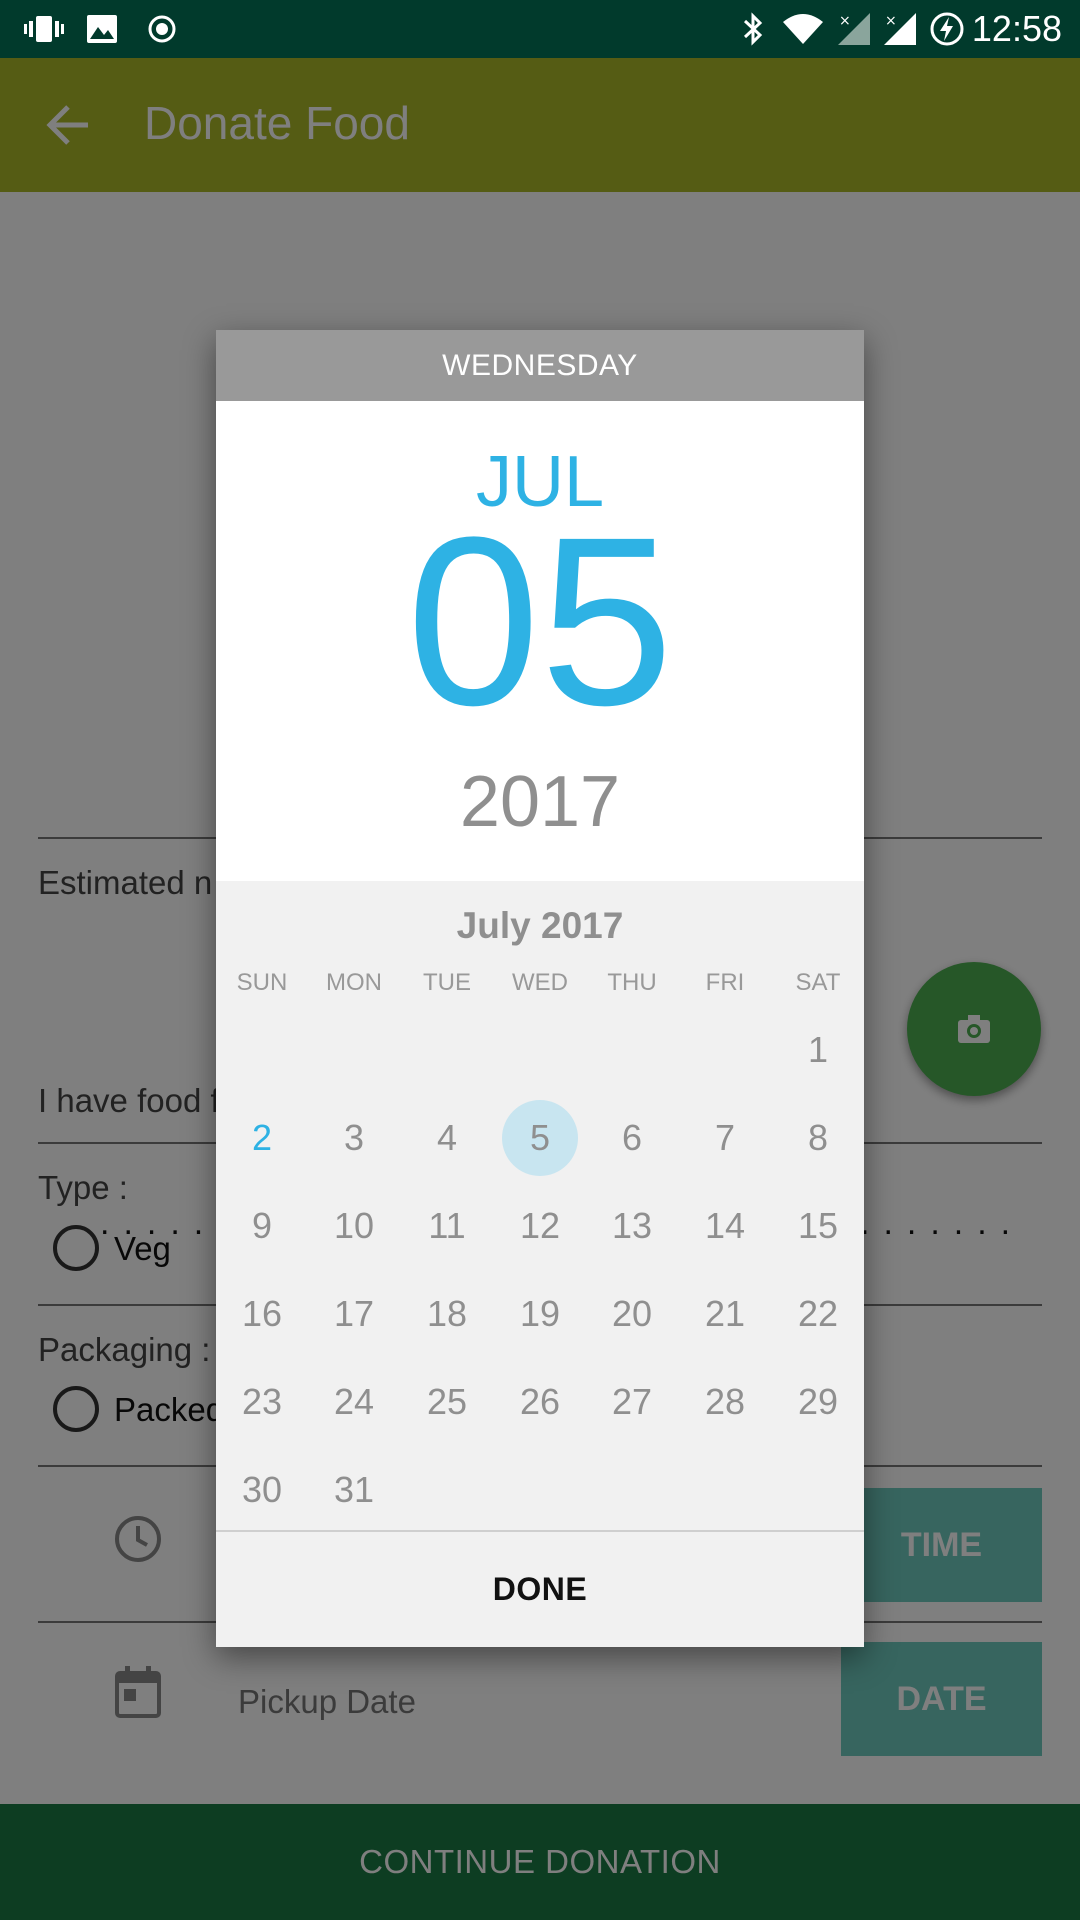 This screenshot has height=1920, width=1080. I want to click on record-icon, so click(162, 29).